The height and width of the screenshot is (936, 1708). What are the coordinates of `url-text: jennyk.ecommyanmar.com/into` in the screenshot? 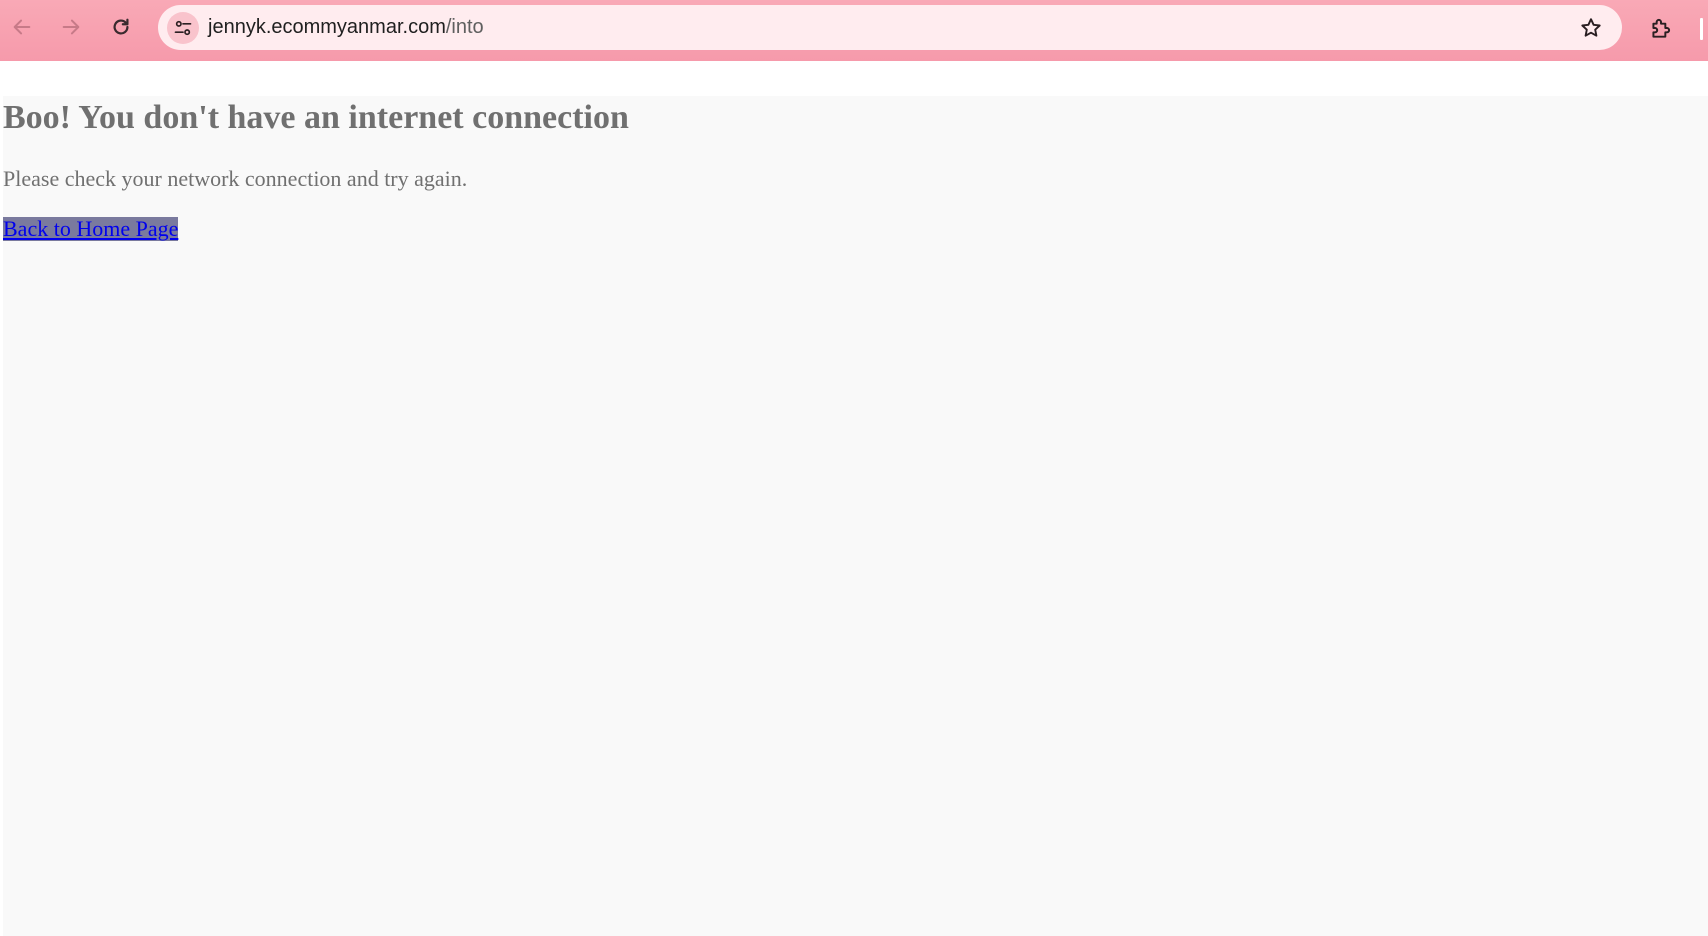 It's located at (346, 27).